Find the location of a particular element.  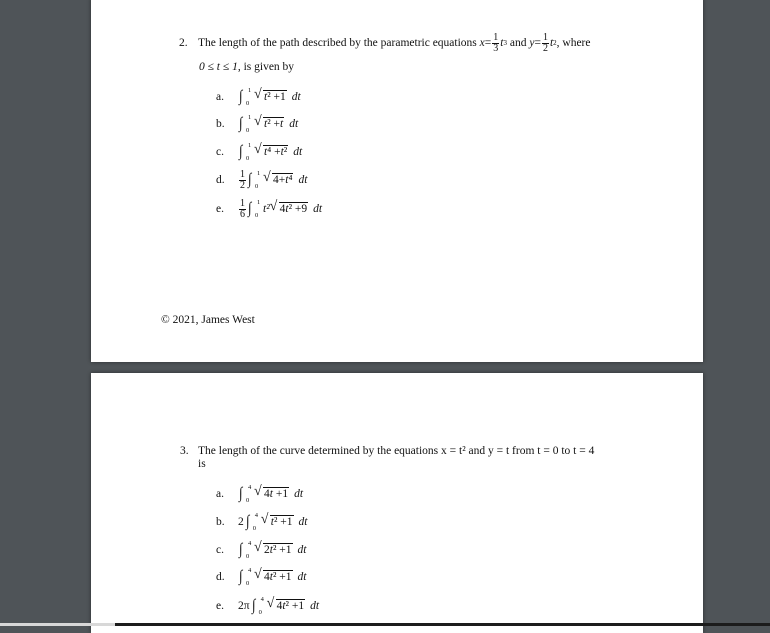

answer-option: d.∫404t² +1dt is located at coordinates (261, 577).